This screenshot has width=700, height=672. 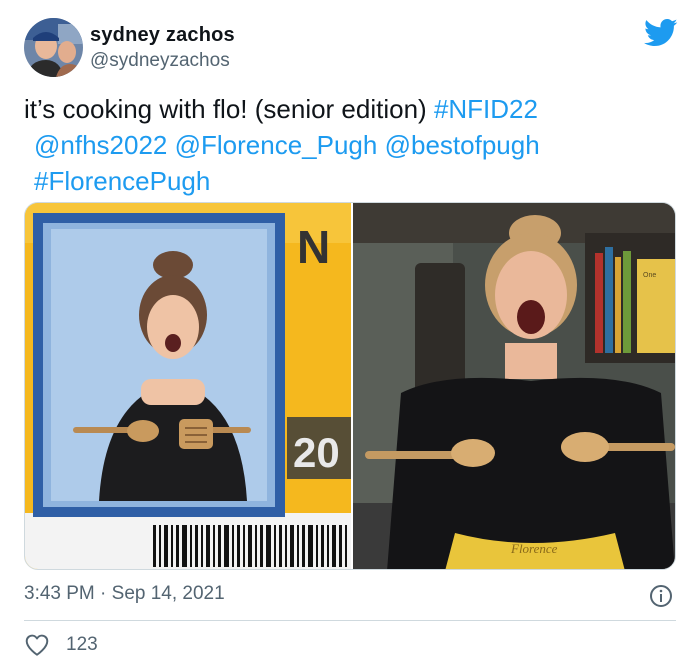 What do you see at coordinates (316, 452) in the screenshot?
I see `svg-text: 20` at bounding box center [316, 452].